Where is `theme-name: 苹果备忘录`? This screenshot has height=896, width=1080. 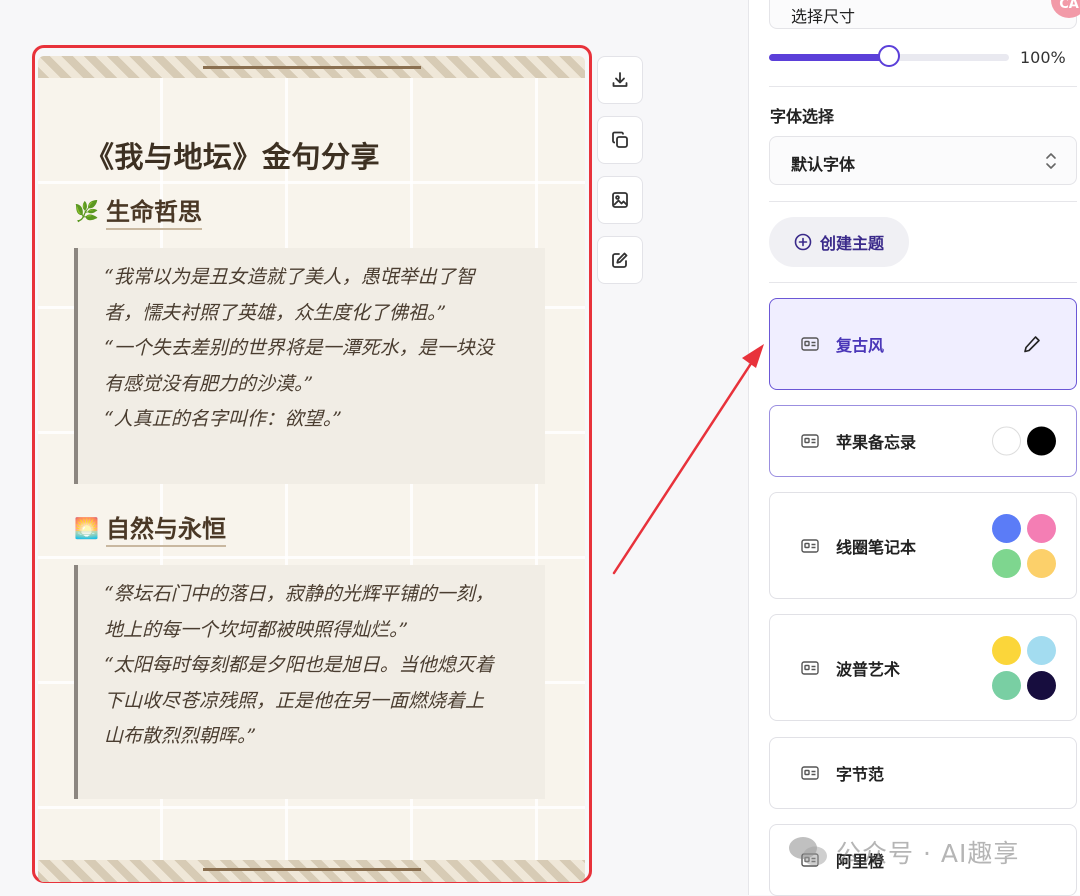
theme-name: 苹果备忘录 is located at coordinates (876, 442).